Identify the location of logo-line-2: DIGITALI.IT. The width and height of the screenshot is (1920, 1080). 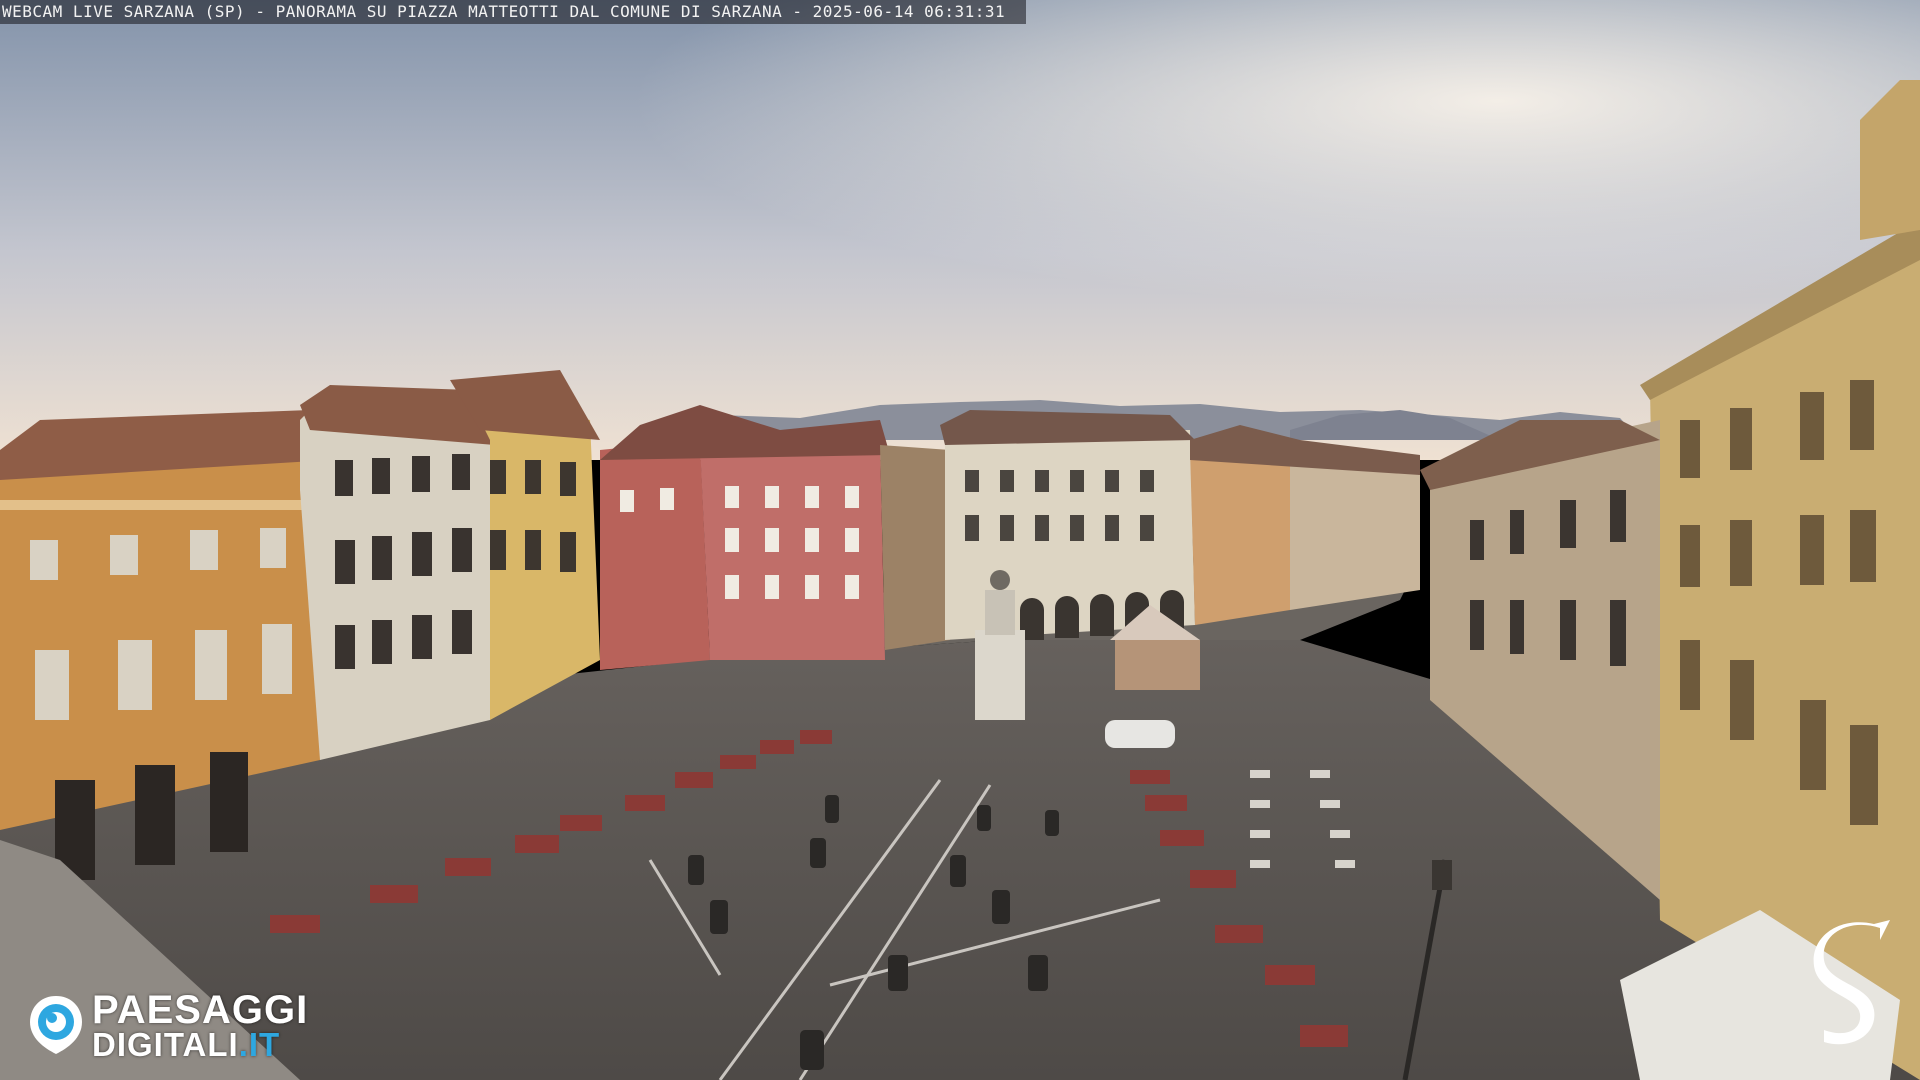
(186, 1045).